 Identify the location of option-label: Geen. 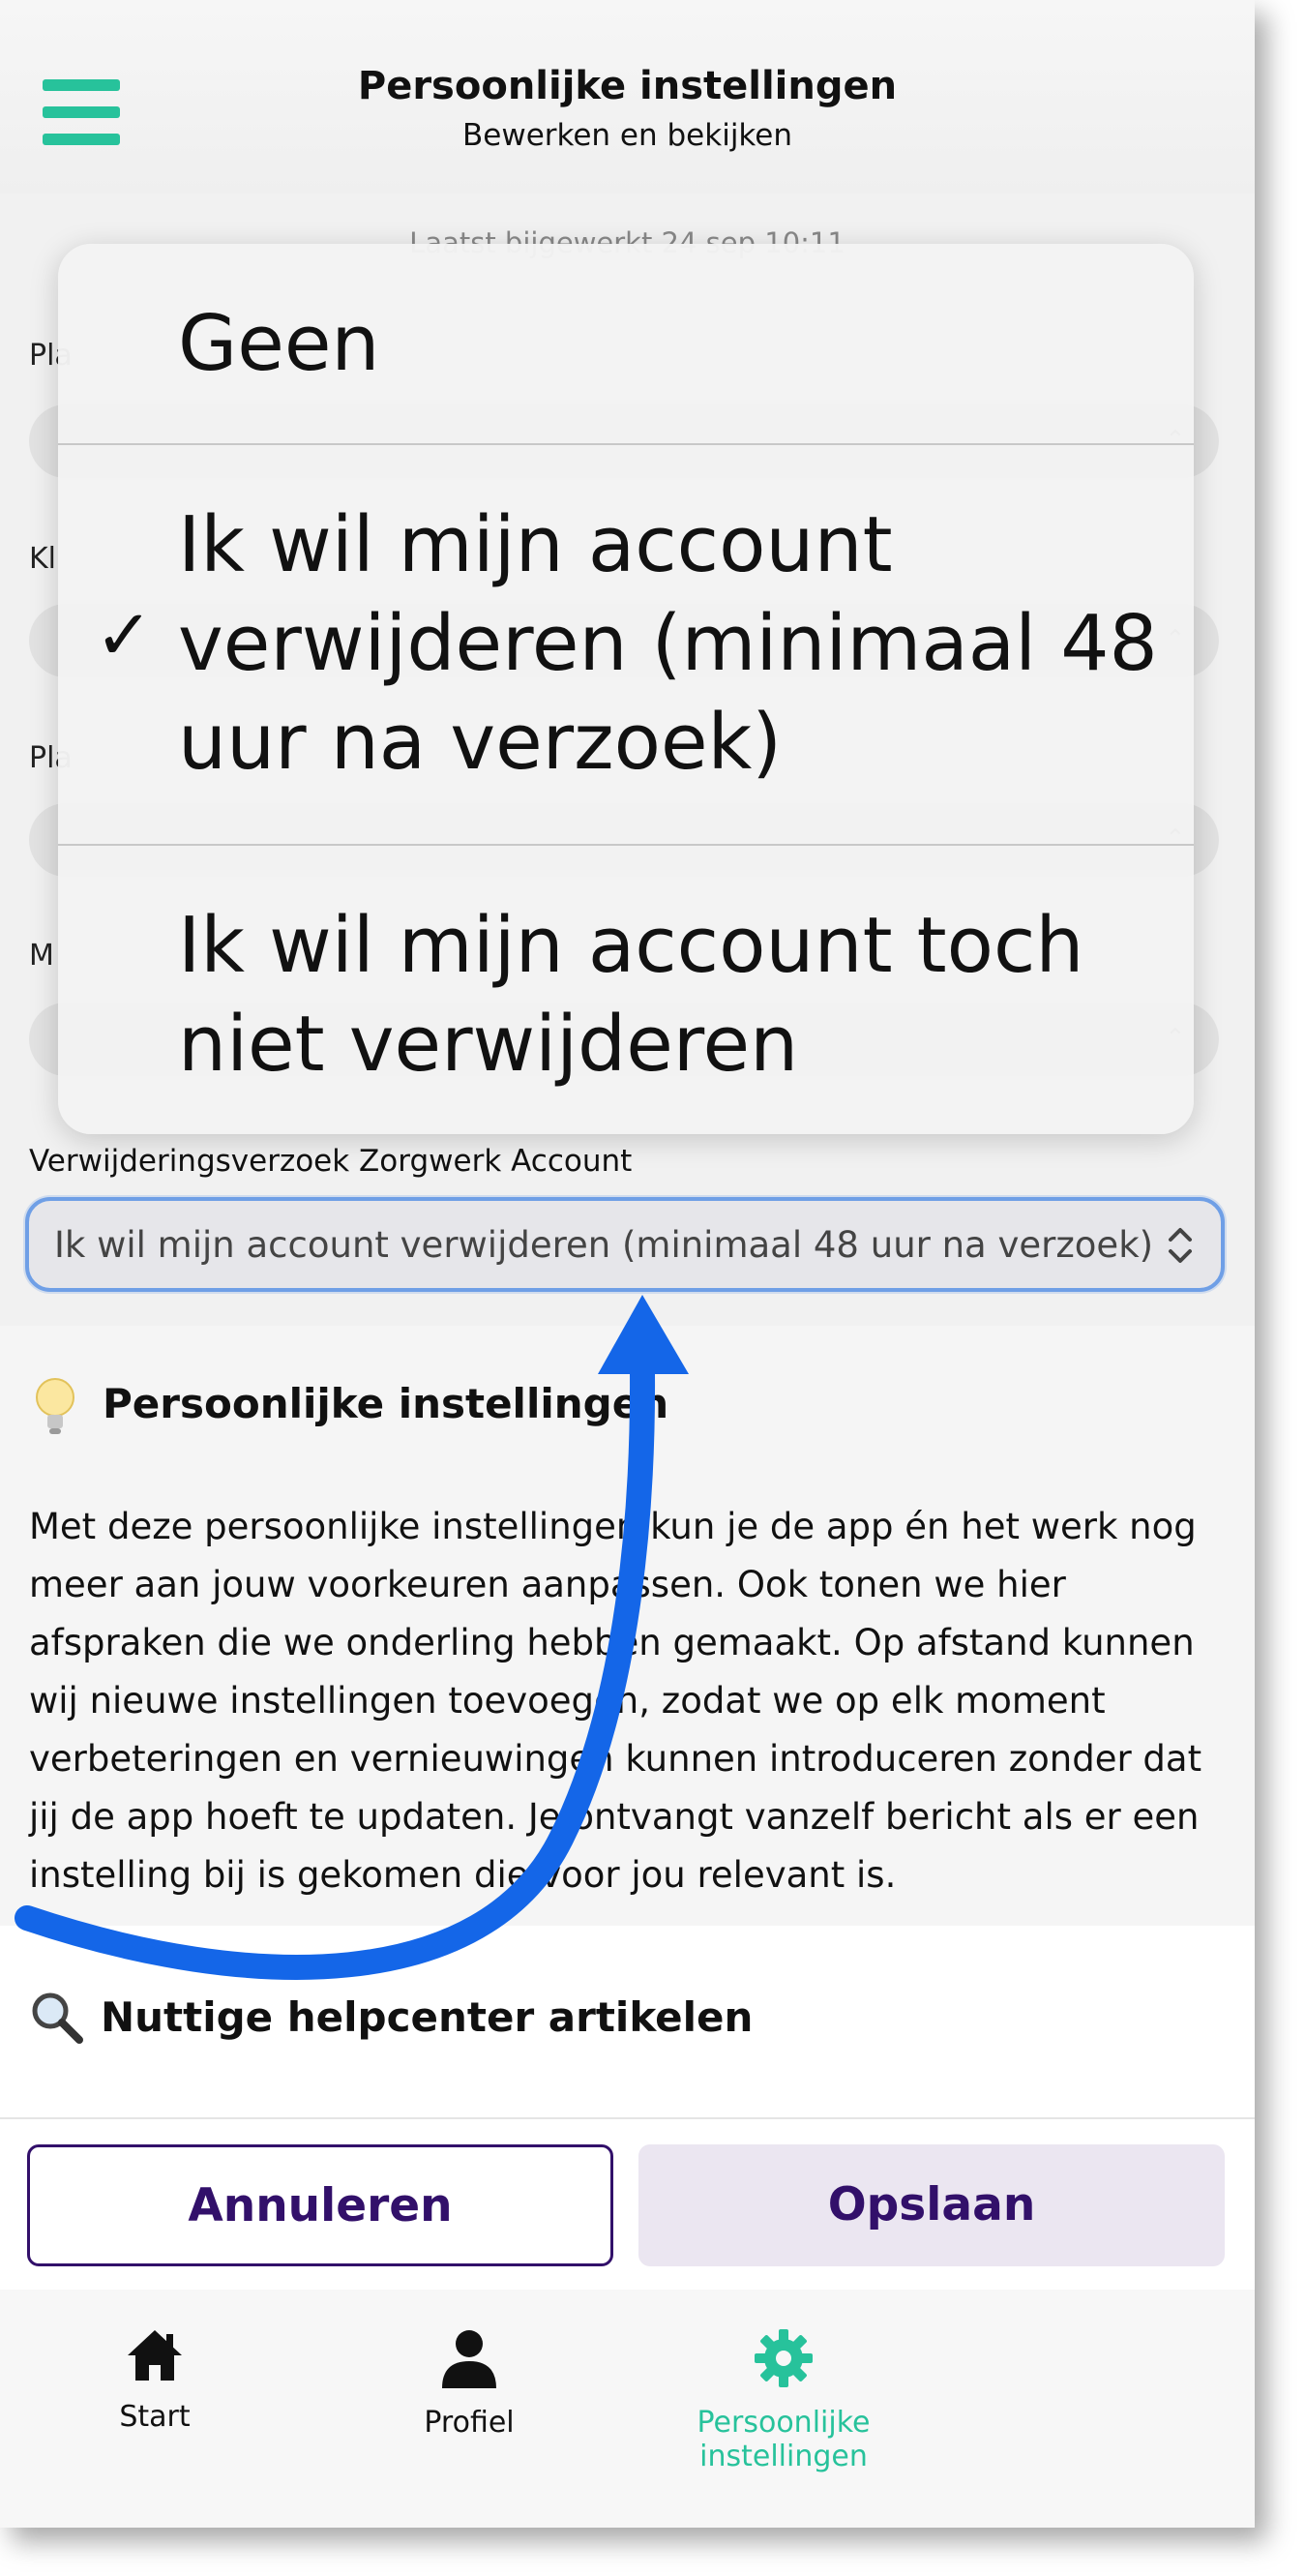
(279, 343).